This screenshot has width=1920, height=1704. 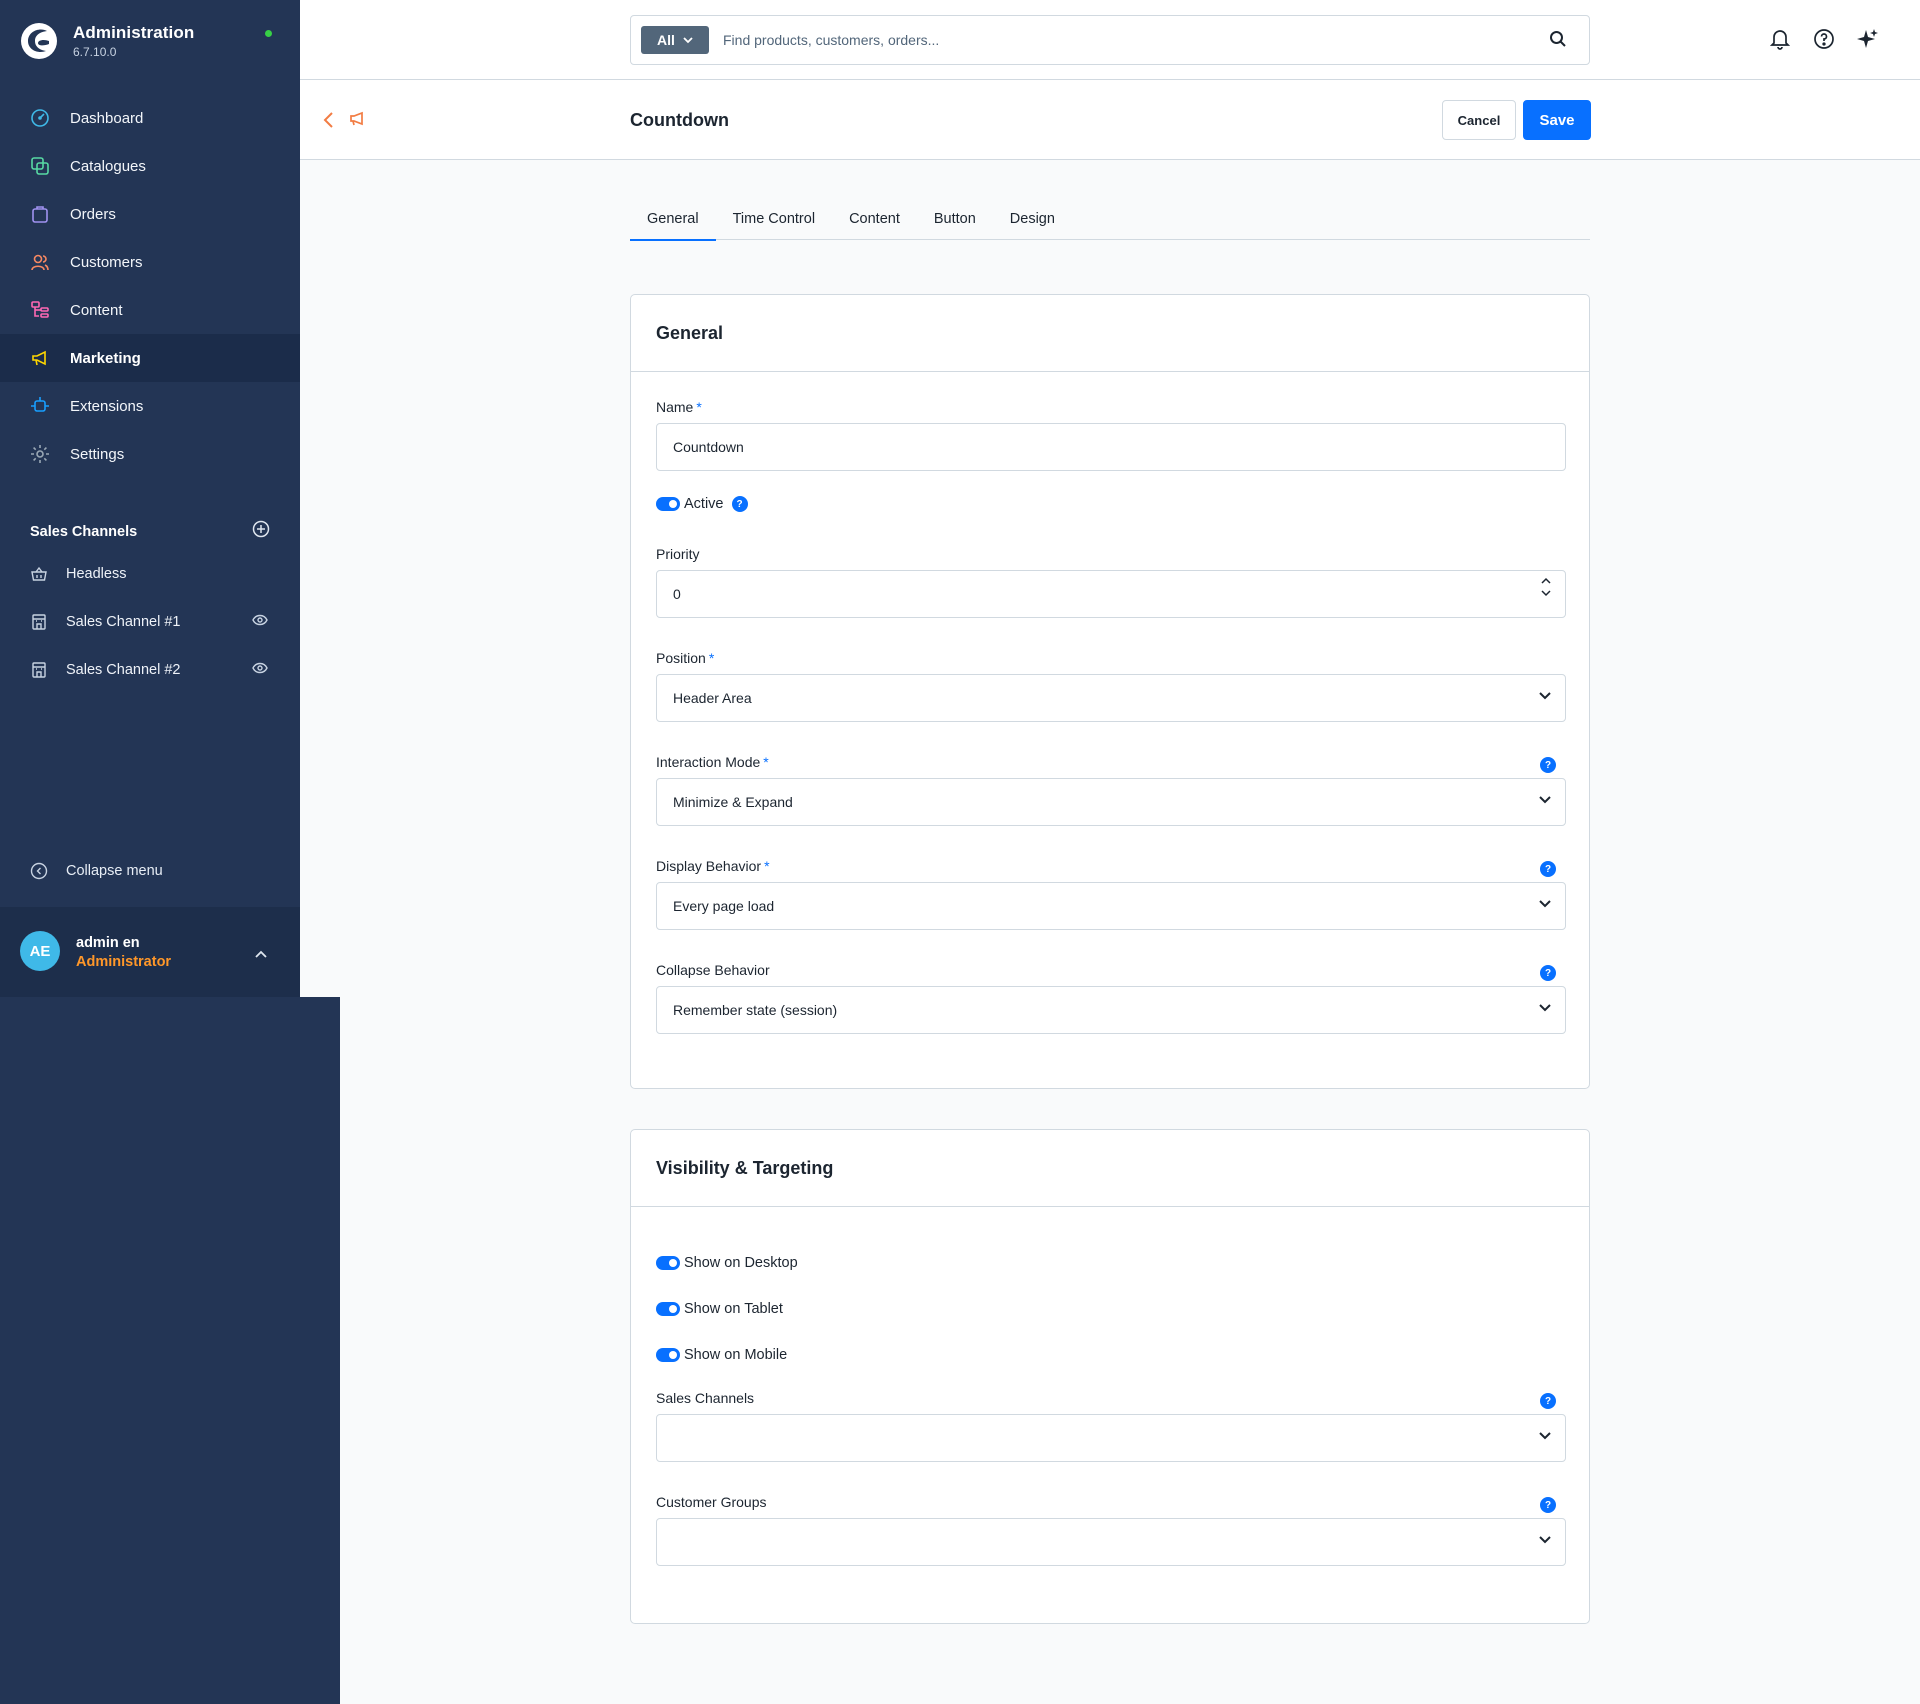 What do you see at coordinates (678, 554) in the screenshot?
I see `priority-label: Priority` at bounding box center [678, 554].